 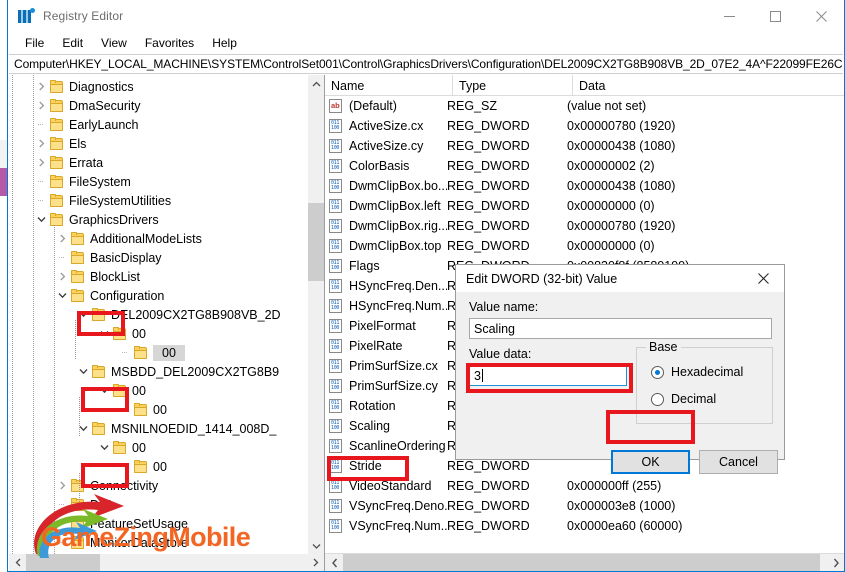 What do you see at coordinates (729, 16) in the screenshot?
I see `minimize-button` at bounding box center [729, 16].